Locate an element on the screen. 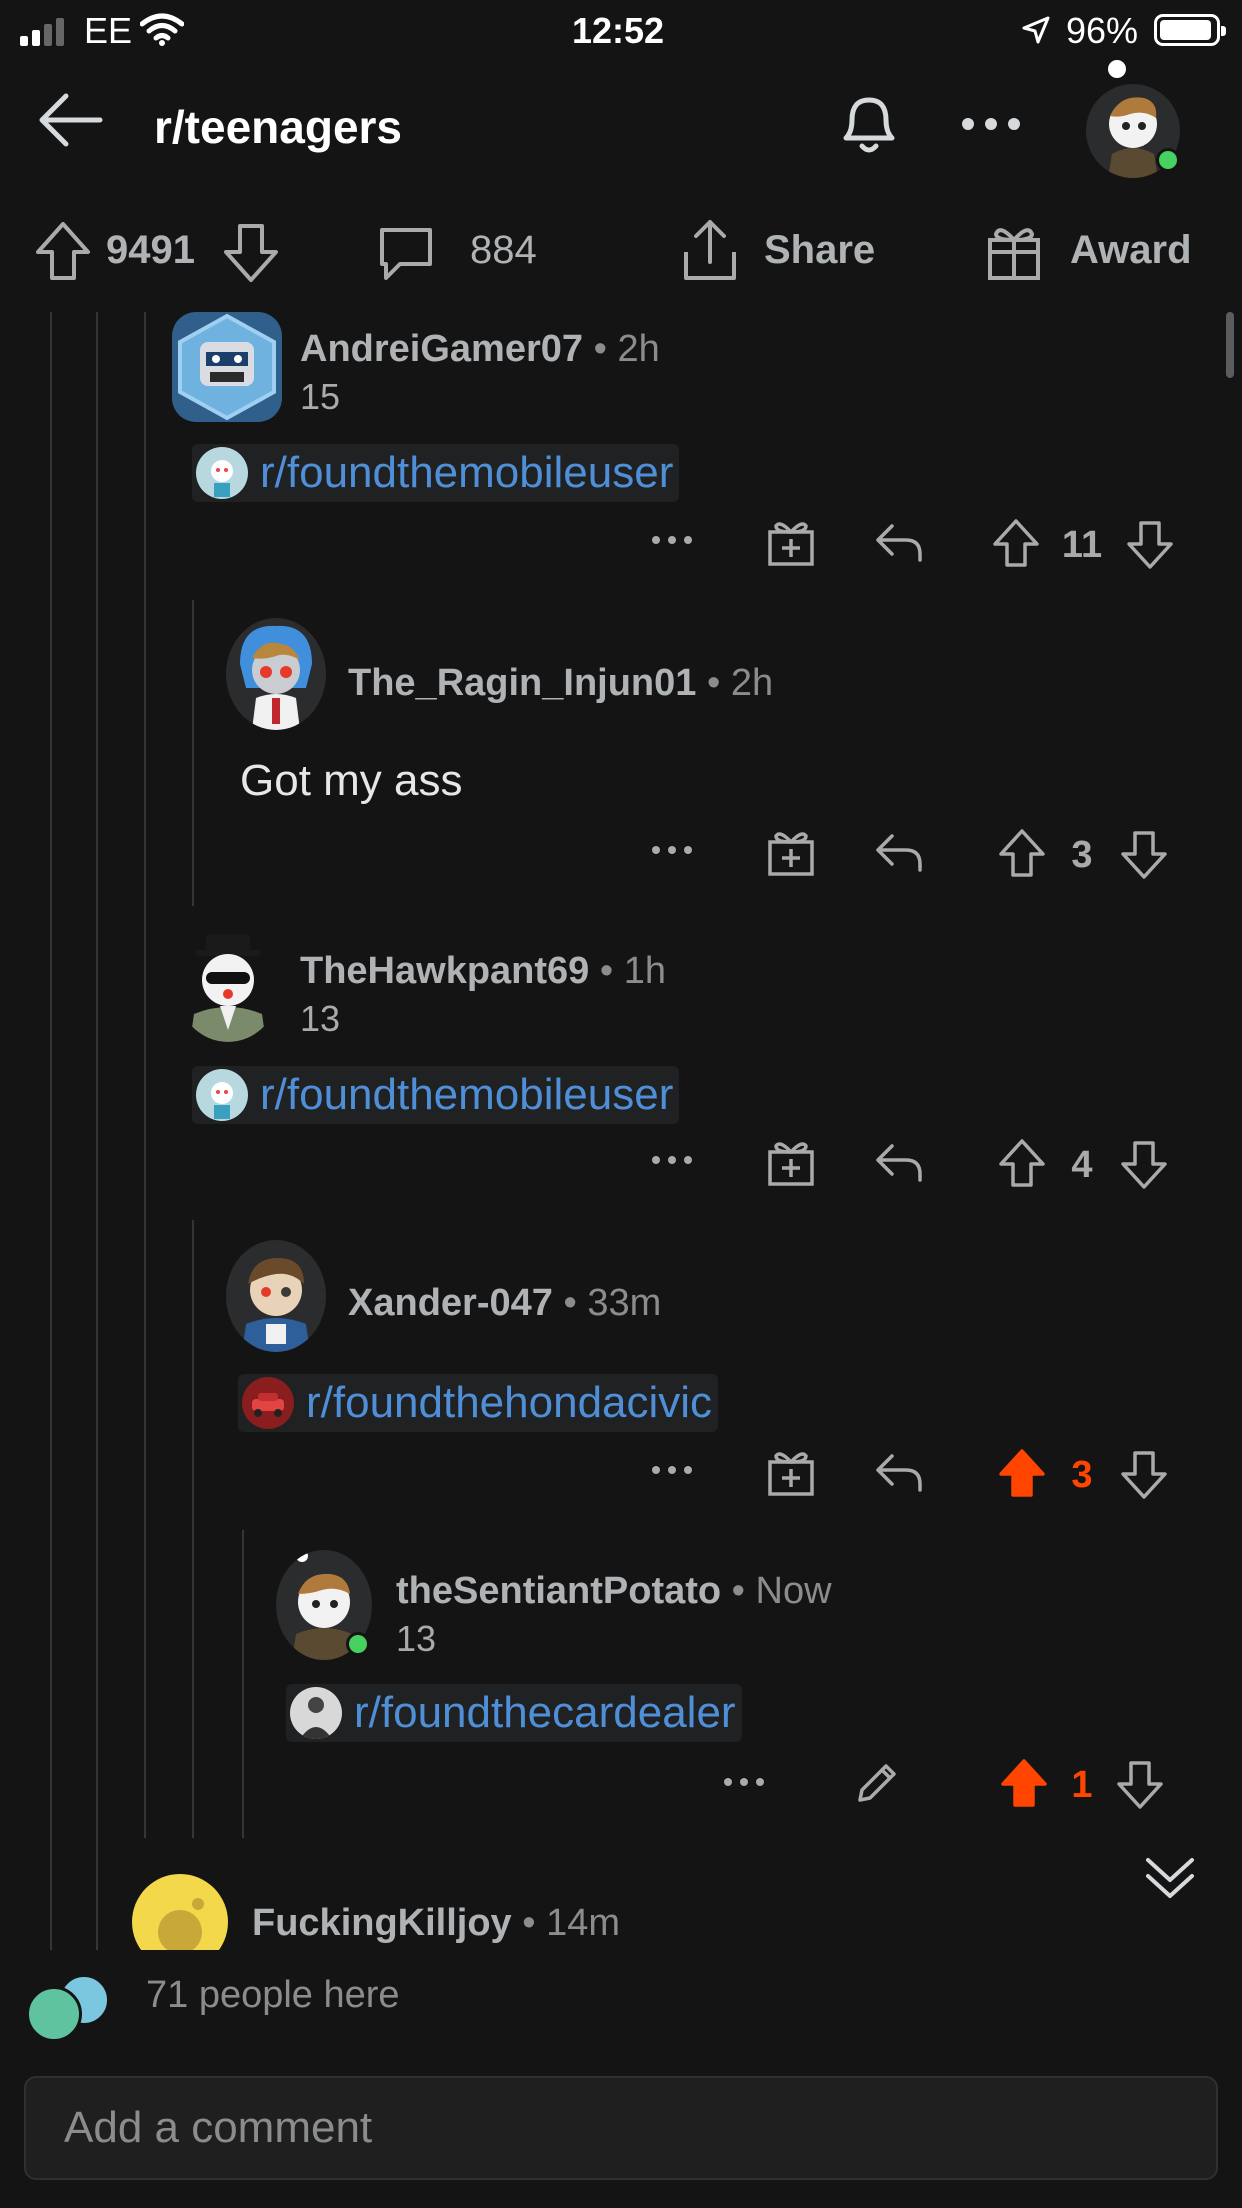 This screenshot has height=2208, width=1242. edit-pencil-icon is located at coordinates (877, 1783).